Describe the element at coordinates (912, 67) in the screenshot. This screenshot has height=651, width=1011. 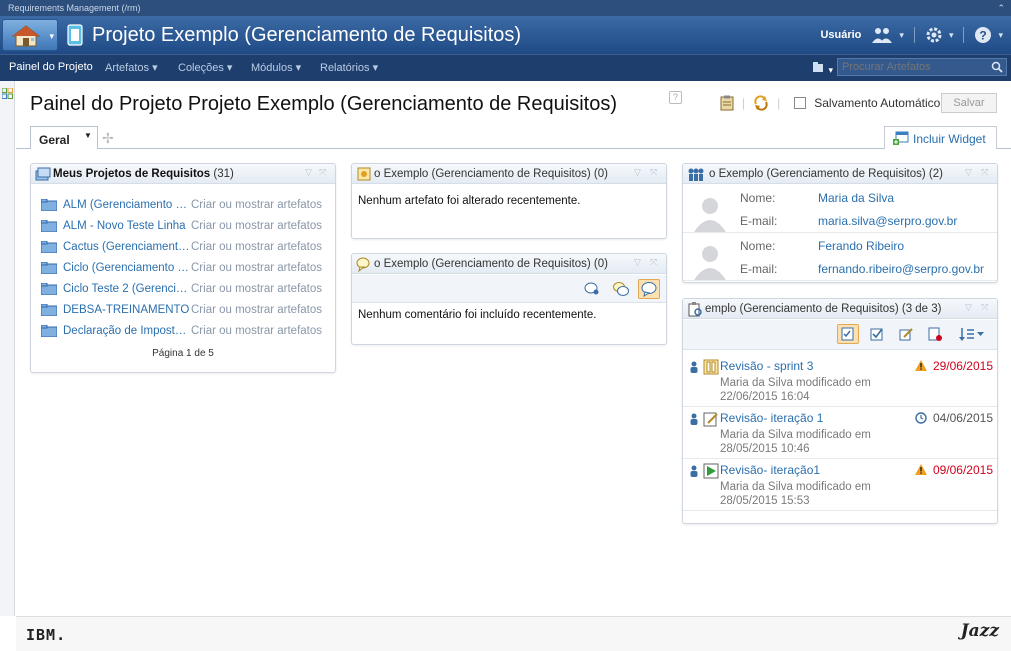
I see `search-input` at that location.